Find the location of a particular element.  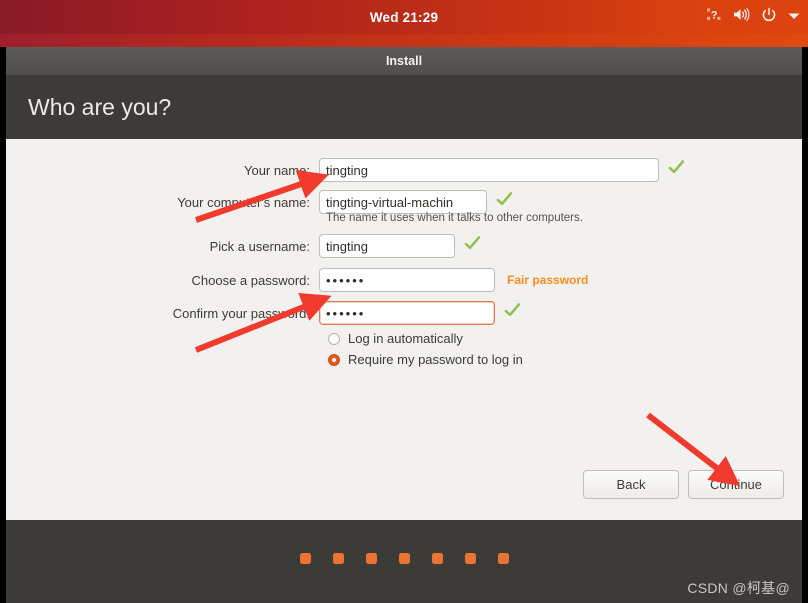

form-row-computer-name: Your computer's name: is located at coordinates (404, 202).